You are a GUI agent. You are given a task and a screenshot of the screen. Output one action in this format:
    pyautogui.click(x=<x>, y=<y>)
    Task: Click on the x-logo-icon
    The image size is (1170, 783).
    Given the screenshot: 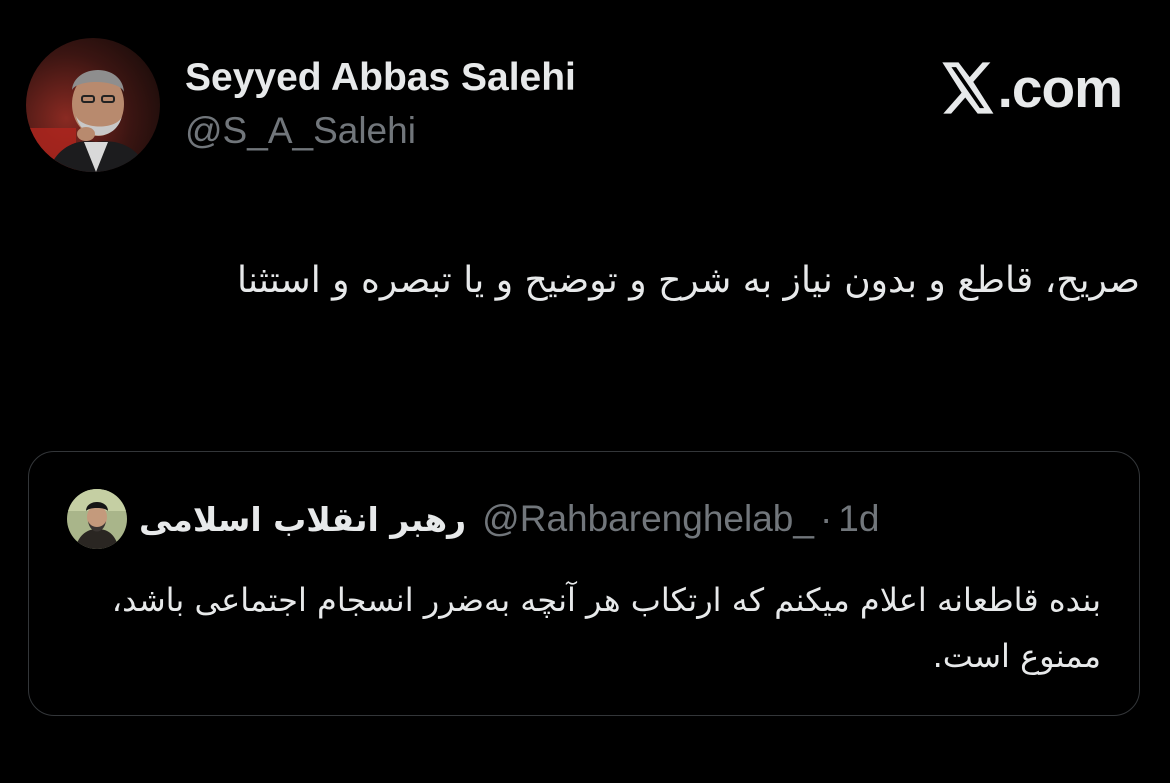 What is the action you would take?
    pyautogui.click(x=967, y=88)
    